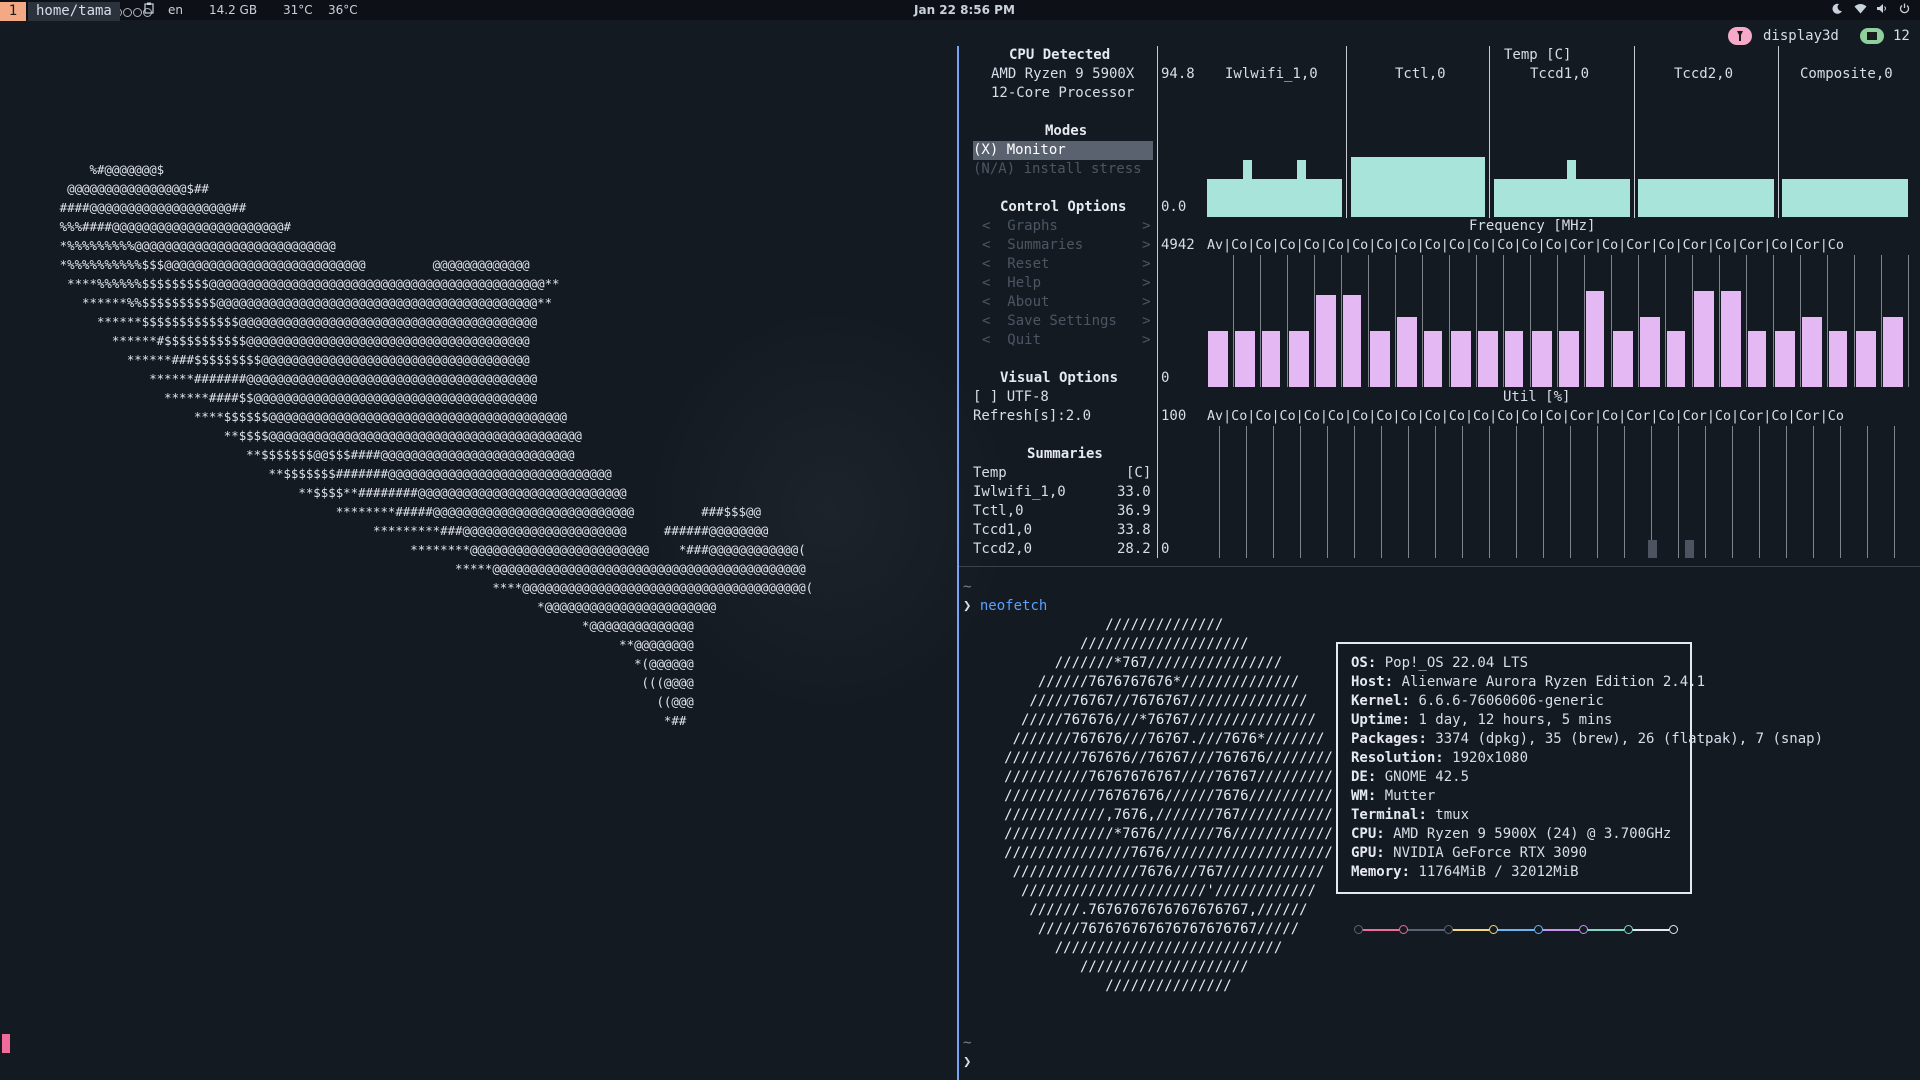  Describe the element at coordinates (1301, 170) in the screenshot. I see `temp-bar-spike` at that location.